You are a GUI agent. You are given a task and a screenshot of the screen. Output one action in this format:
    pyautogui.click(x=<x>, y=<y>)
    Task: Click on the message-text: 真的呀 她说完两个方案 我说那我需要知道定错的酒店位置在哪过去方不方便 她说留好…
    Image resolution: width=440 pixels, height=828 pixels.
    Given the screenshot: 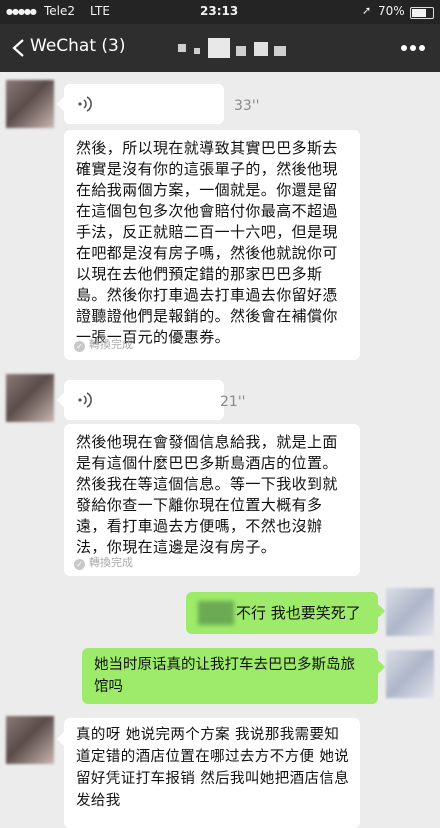 What is the action you would take?
    pyautogui.click(x=213, y=768)
    